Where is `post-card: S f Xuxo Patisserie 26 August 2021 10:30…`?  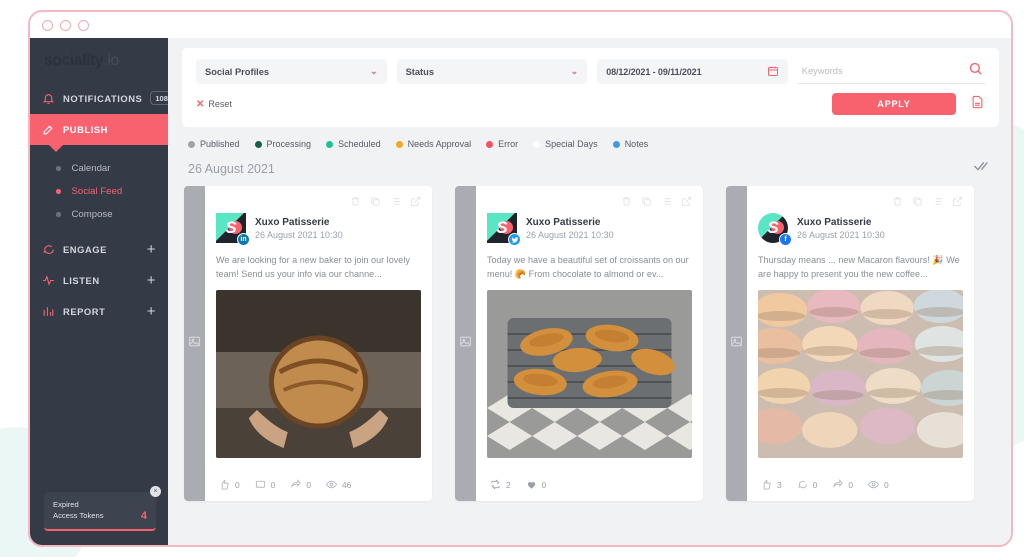 post-card: S f Xuxo Patisserie 26 August 2021 10:30… is located at coordinates (850, 343).